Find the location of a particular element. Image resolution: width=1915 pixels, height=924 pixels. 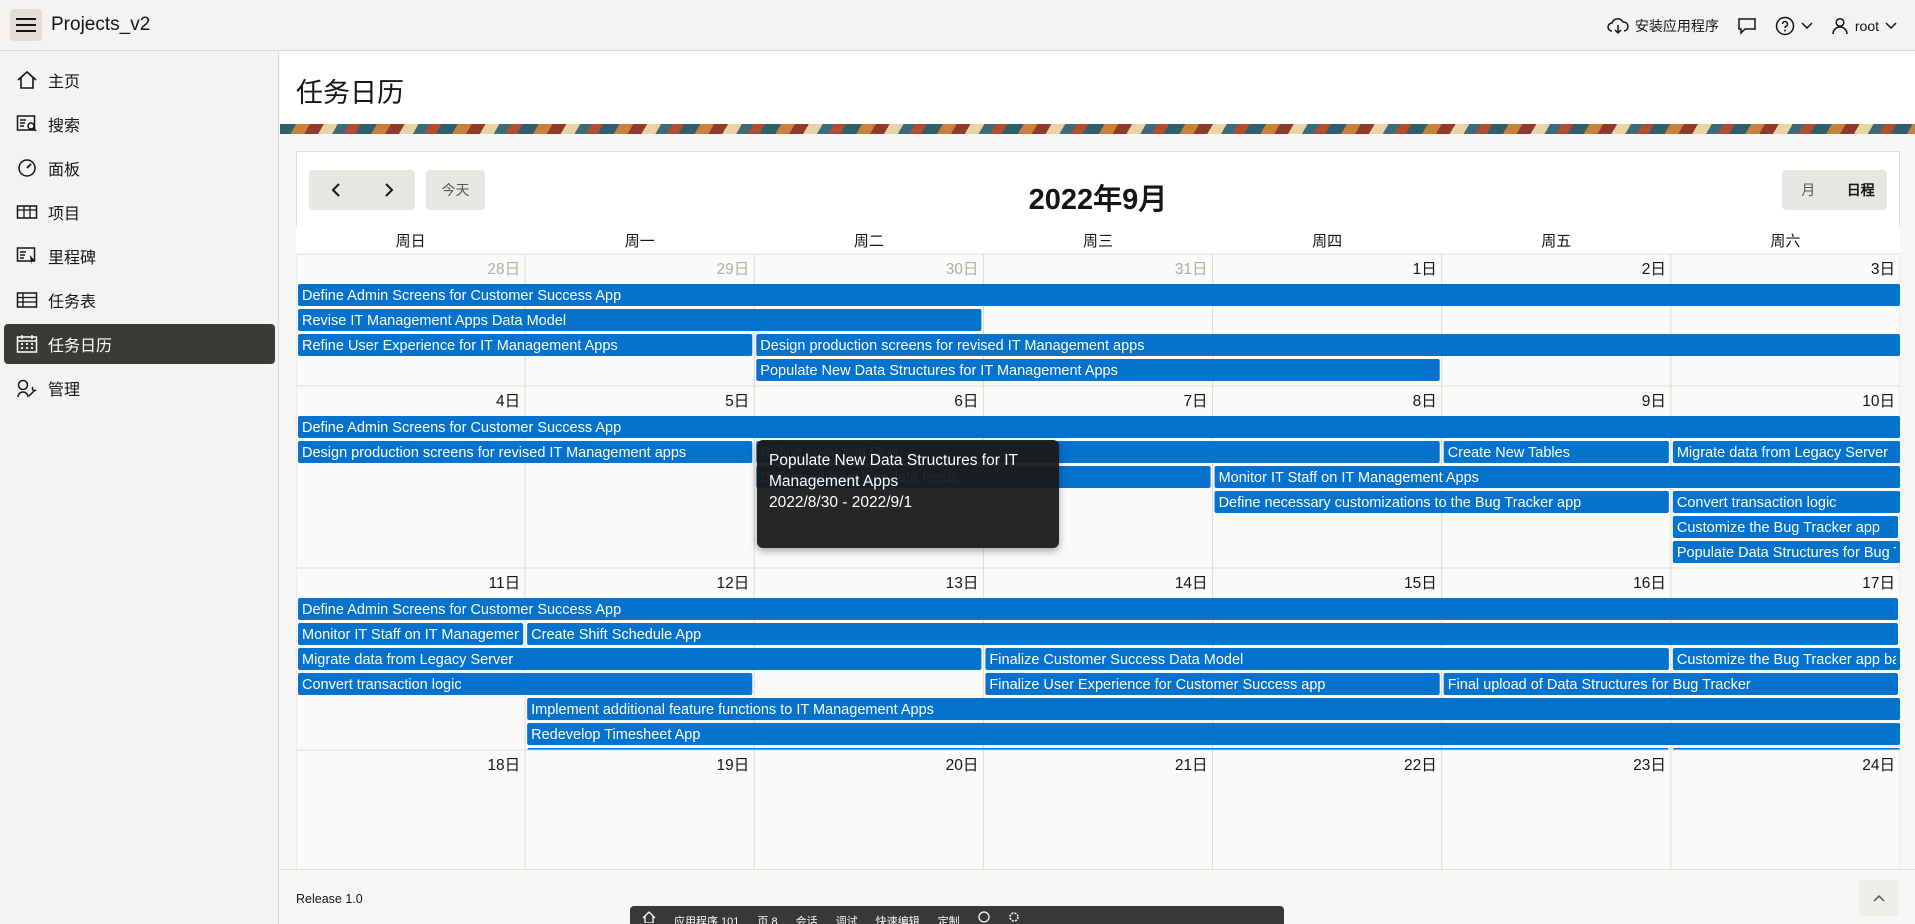

help-button is located at coordinates (1794, 26).